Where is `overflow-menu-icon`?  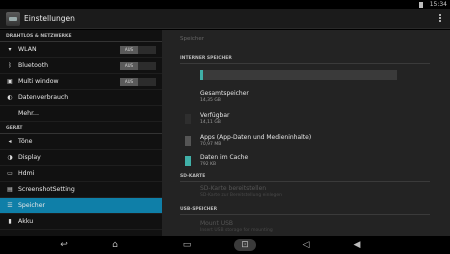
overflow-menu-icon is located at coordinates (440, 19).